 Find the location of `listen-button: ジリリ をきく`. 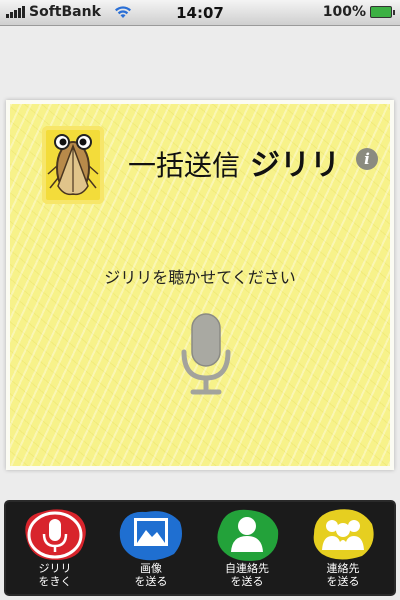

listen-button: ジリリ をきく is located at coordinates (55, 548).